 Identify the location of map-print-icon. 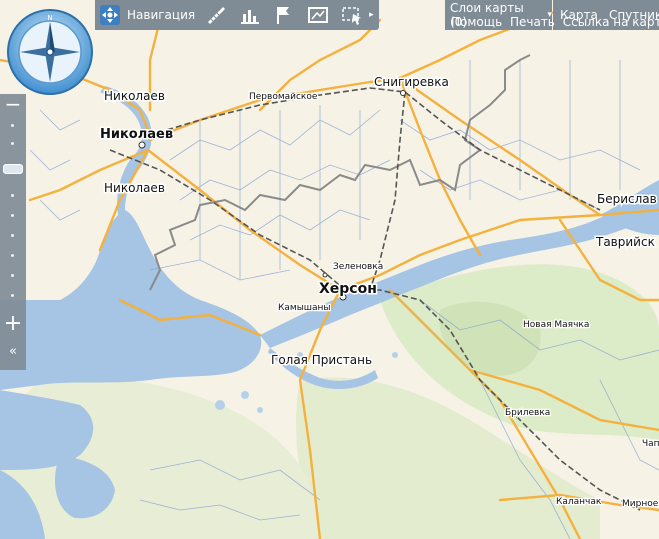
(318, 15).